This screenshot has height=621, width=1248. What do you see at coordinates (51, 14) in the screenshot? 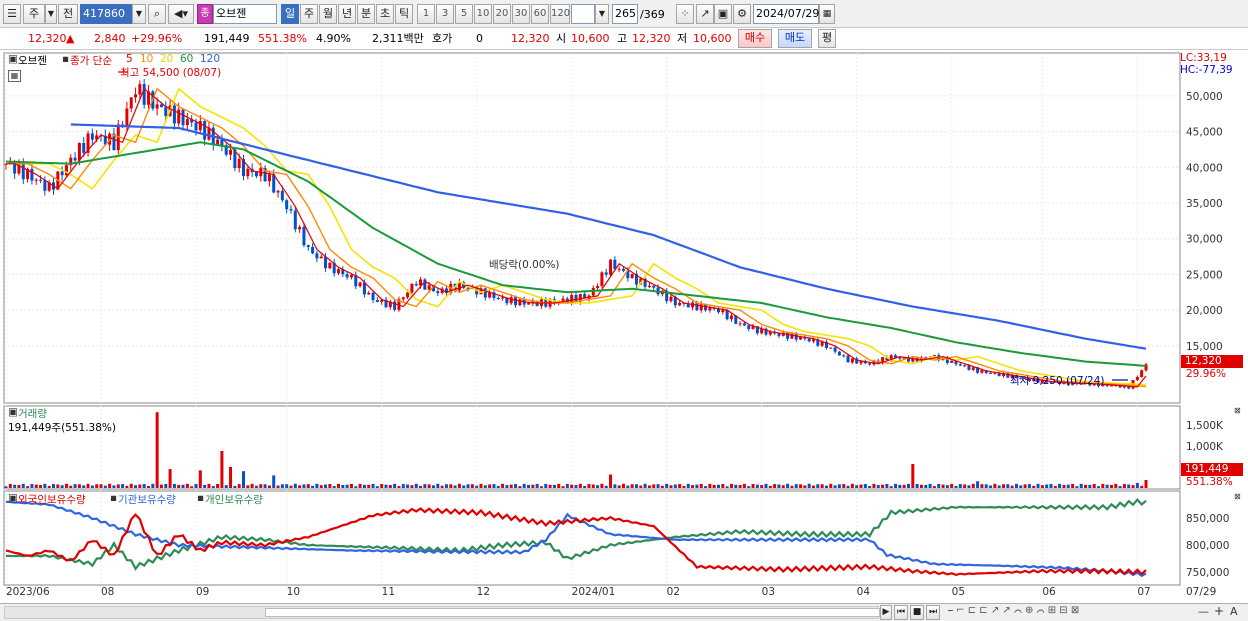
I see `chevron-down-icon: ▼` at bounding box center [51, 14].